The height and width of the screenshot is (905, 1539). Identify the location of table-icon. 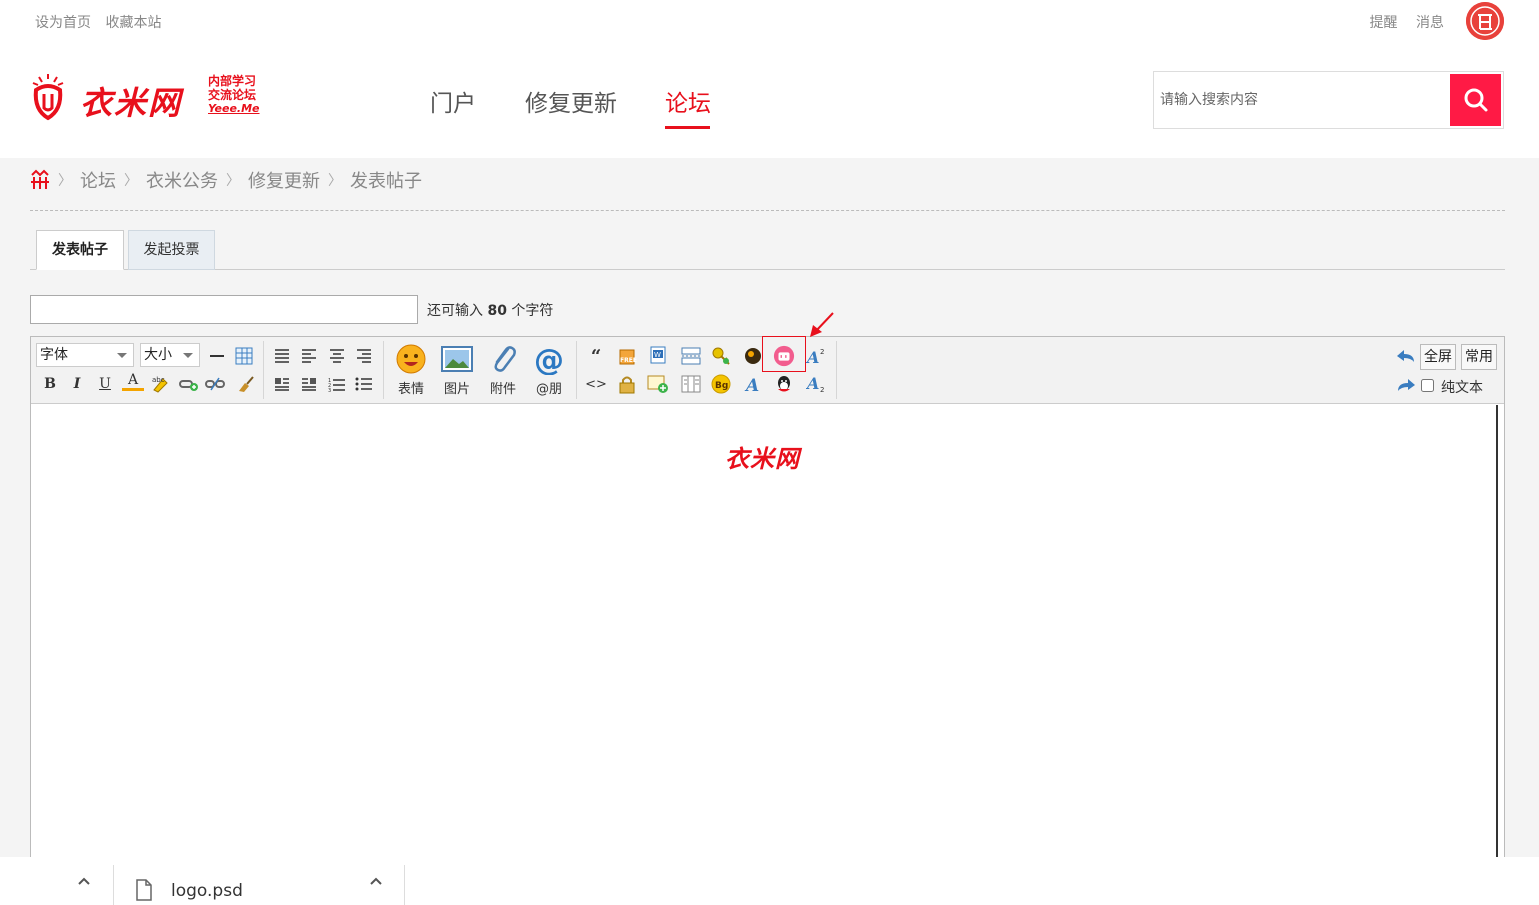
(244, 356).